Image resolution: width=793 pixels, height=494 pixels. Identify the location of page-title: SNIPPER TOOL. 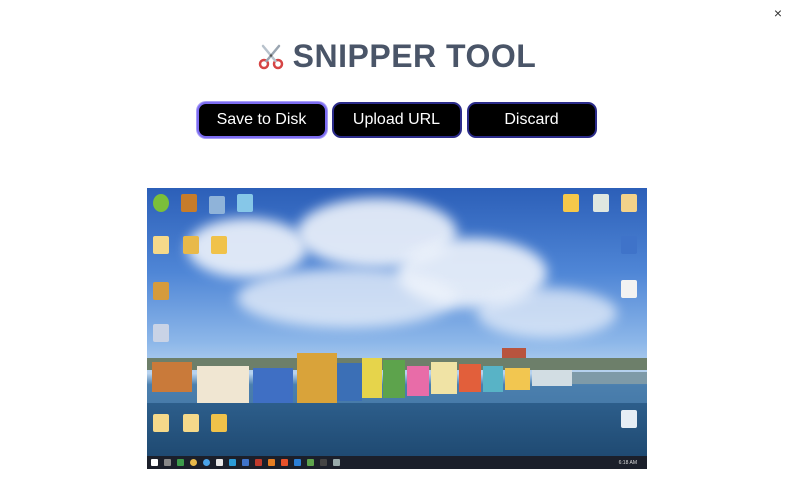
(414, 56).